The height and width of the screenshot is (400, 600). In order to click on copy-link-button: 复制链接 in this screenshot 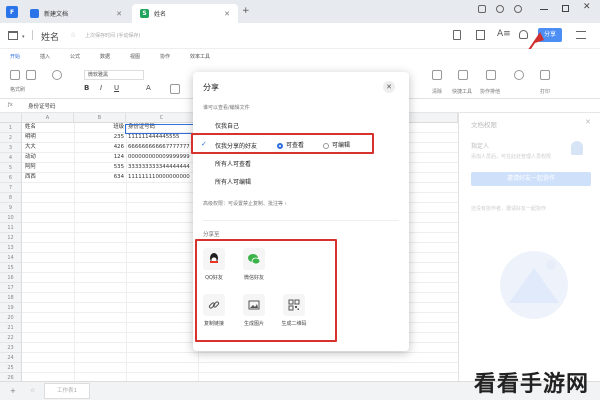, I will do `click(214, 310)`.